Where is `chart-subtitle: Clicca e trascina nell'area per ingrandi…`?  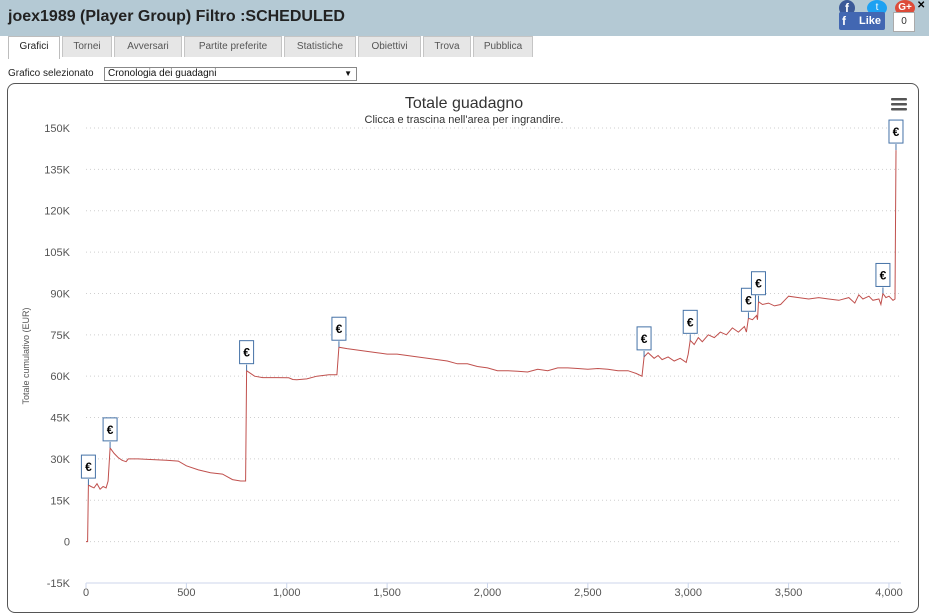 chart-subtitle: Clicca e trascina nell'area per ingrandi… is located at coordinates (464, 120).